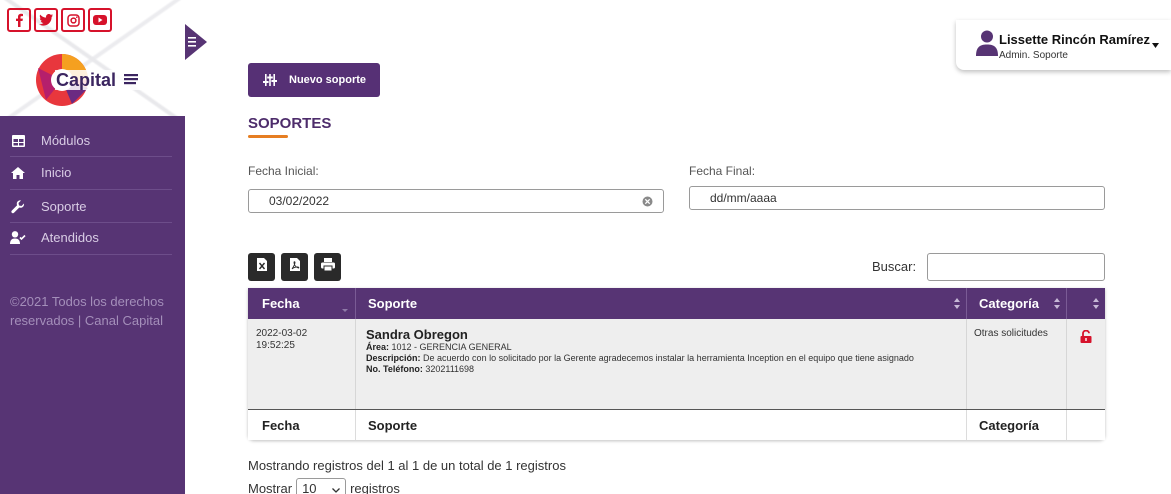 This screenshot has width=1171, height=494. What do you see at coordinates (647, 203) in the screenshot?
I see `clear-icon` at bounding box center [647, 203].